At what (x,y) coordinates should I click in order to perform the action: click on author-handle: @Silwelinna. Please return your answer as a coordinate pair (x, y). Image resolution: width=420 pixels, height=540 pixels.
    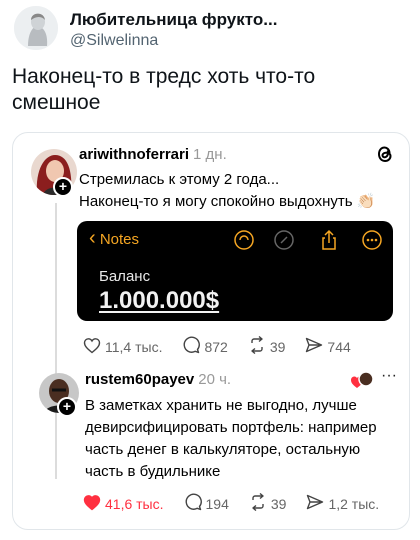
    Looking at the image, I should click on (114, 41).